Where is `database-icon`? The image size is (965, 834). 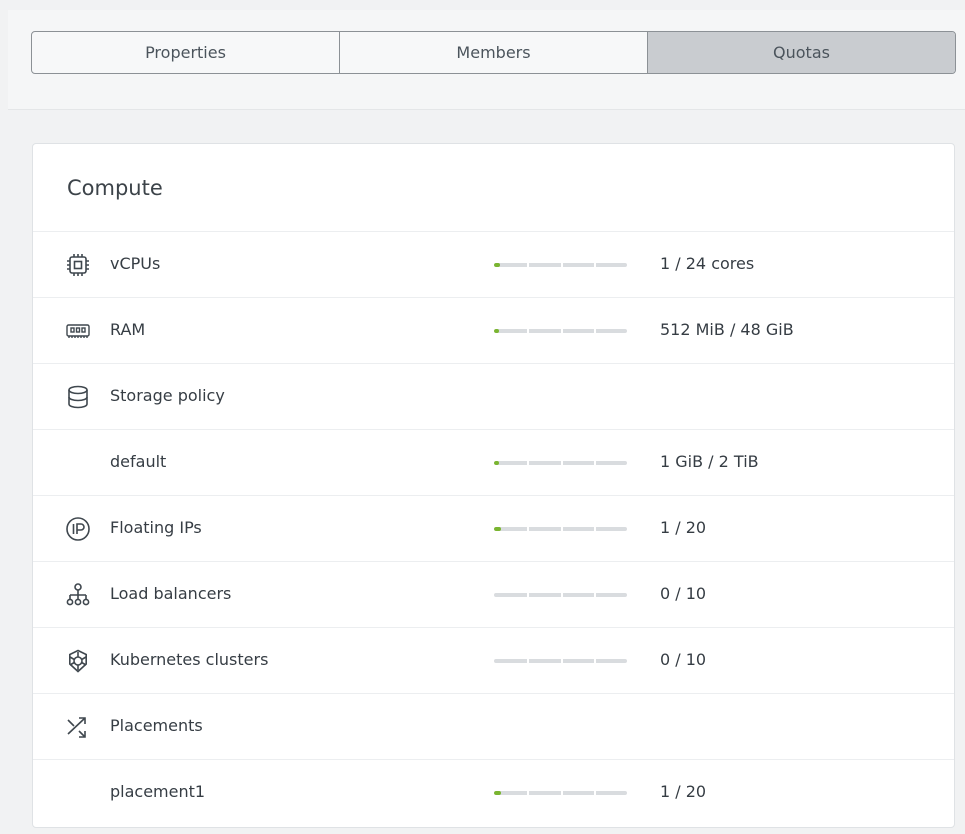 database-icon is located at coordinates (78, 397).